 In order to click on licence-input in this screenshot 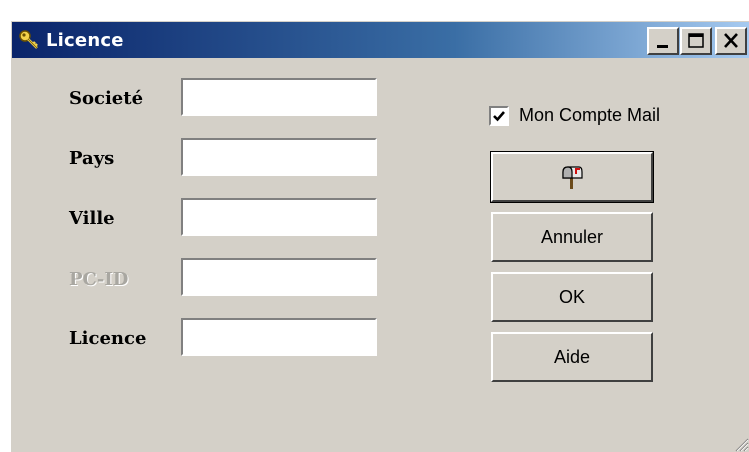, I will do `click(279, 337)`.